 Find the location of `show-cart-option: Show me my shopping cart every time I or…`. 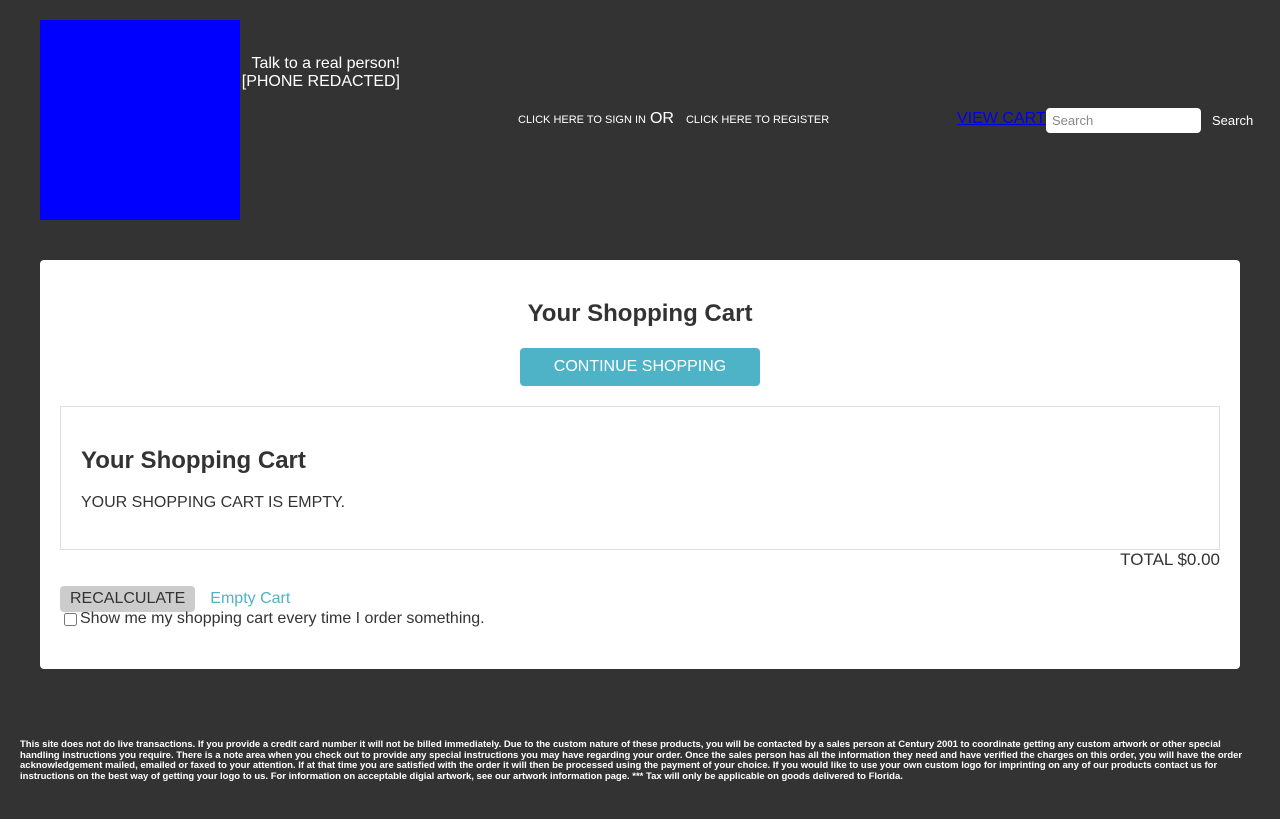

show-cart-option: Show me my shopping cart every time I or… is located at coordinates (274, 619).